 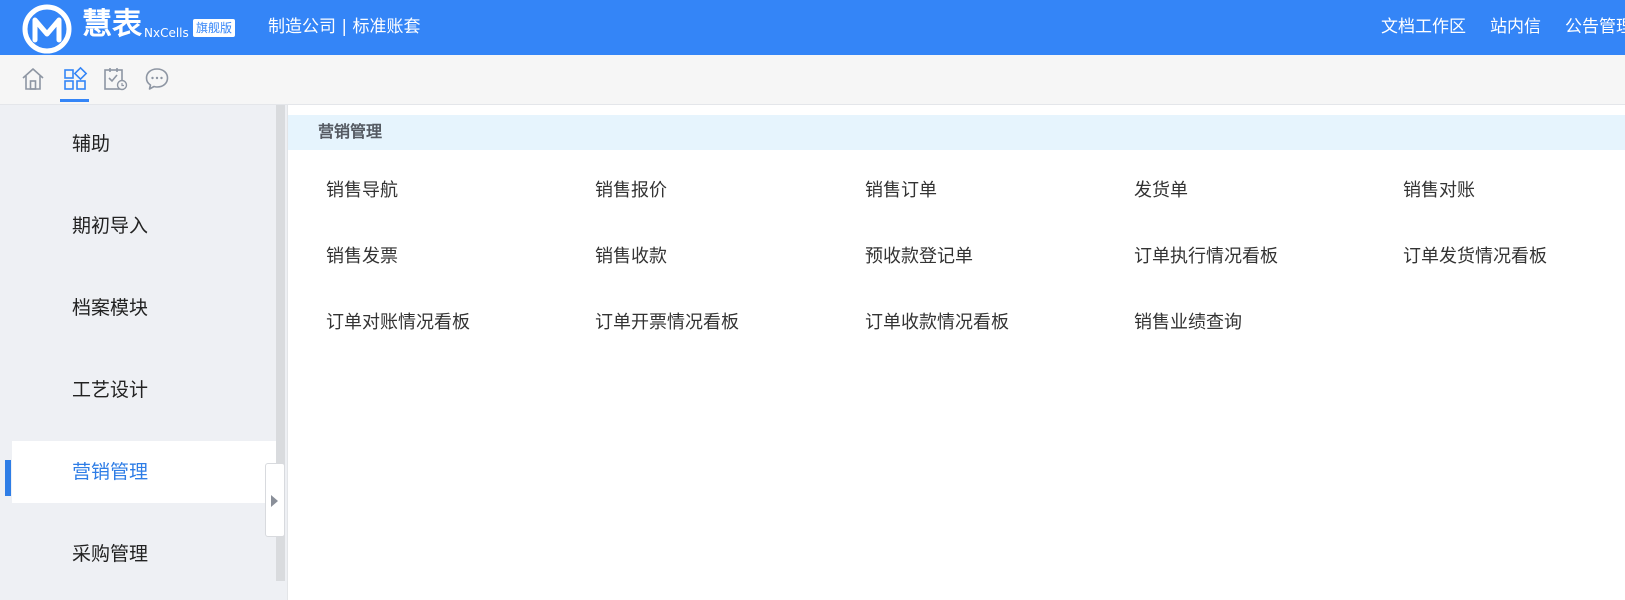 I want to click on company-account: 制造公司 | 标准账套, so click(x=344, y=27).